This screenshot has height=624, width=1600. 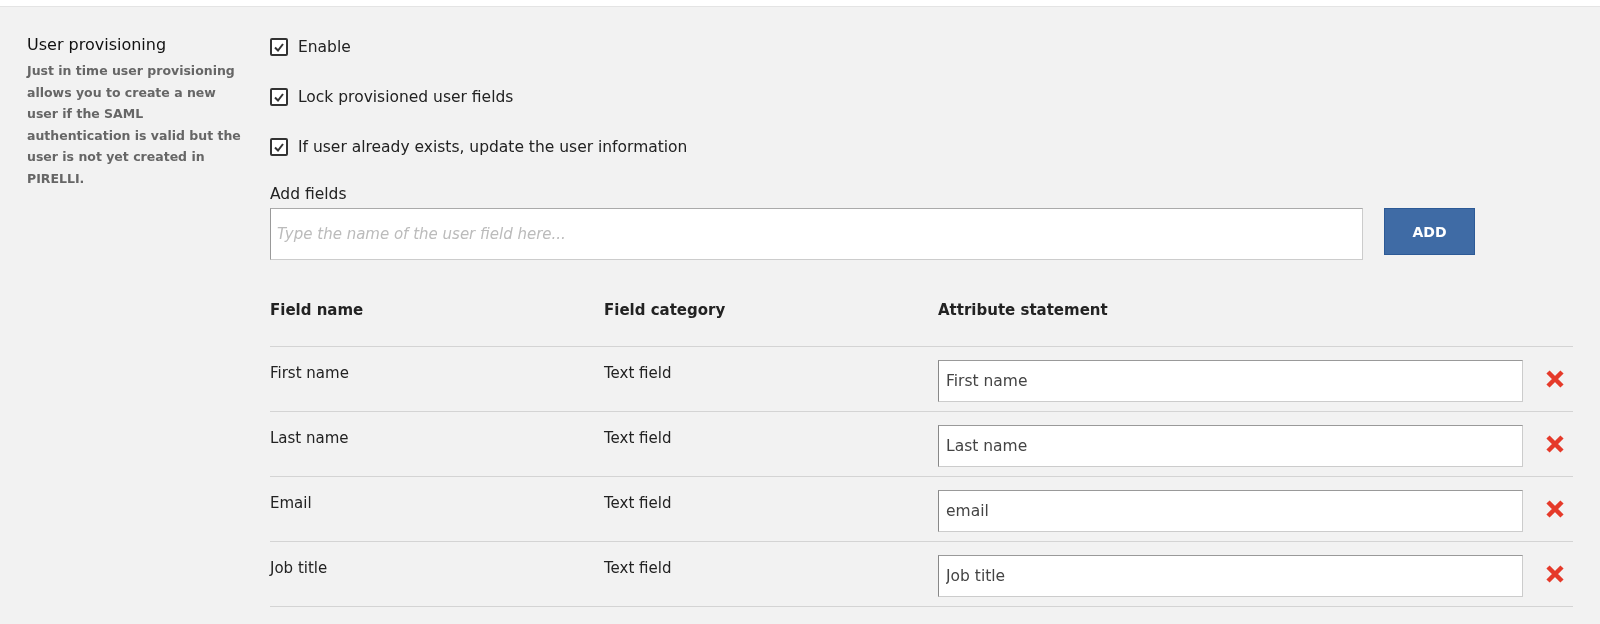 I want to click on table-cell-text: Job title, so click(x=299, y=567).